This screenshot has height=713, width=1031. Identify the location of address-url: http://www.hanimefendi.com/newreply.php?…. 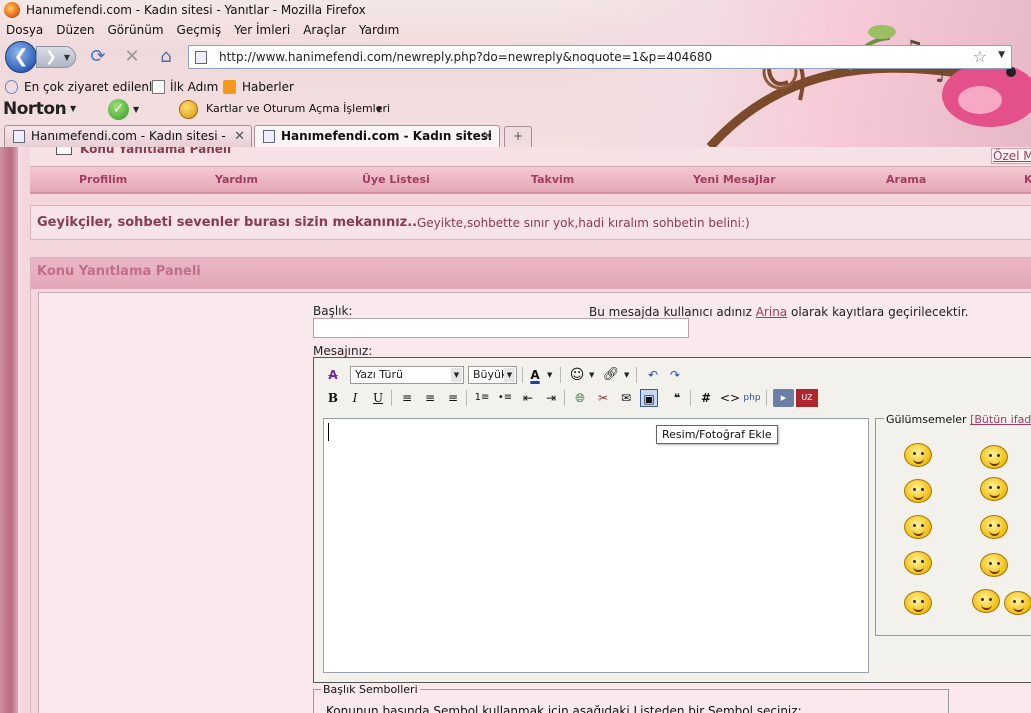
(465, 57).